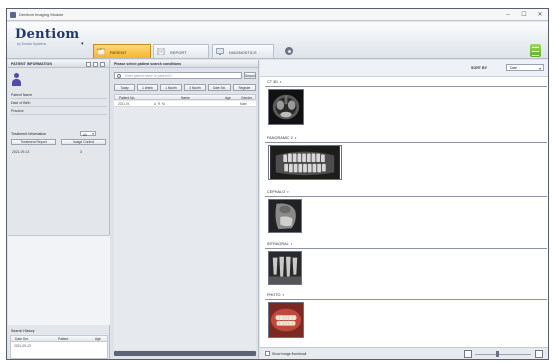 This screenshot has height=362, width=554. I want to click on brand-dropdown-icon: ▾, so click(82, 44).